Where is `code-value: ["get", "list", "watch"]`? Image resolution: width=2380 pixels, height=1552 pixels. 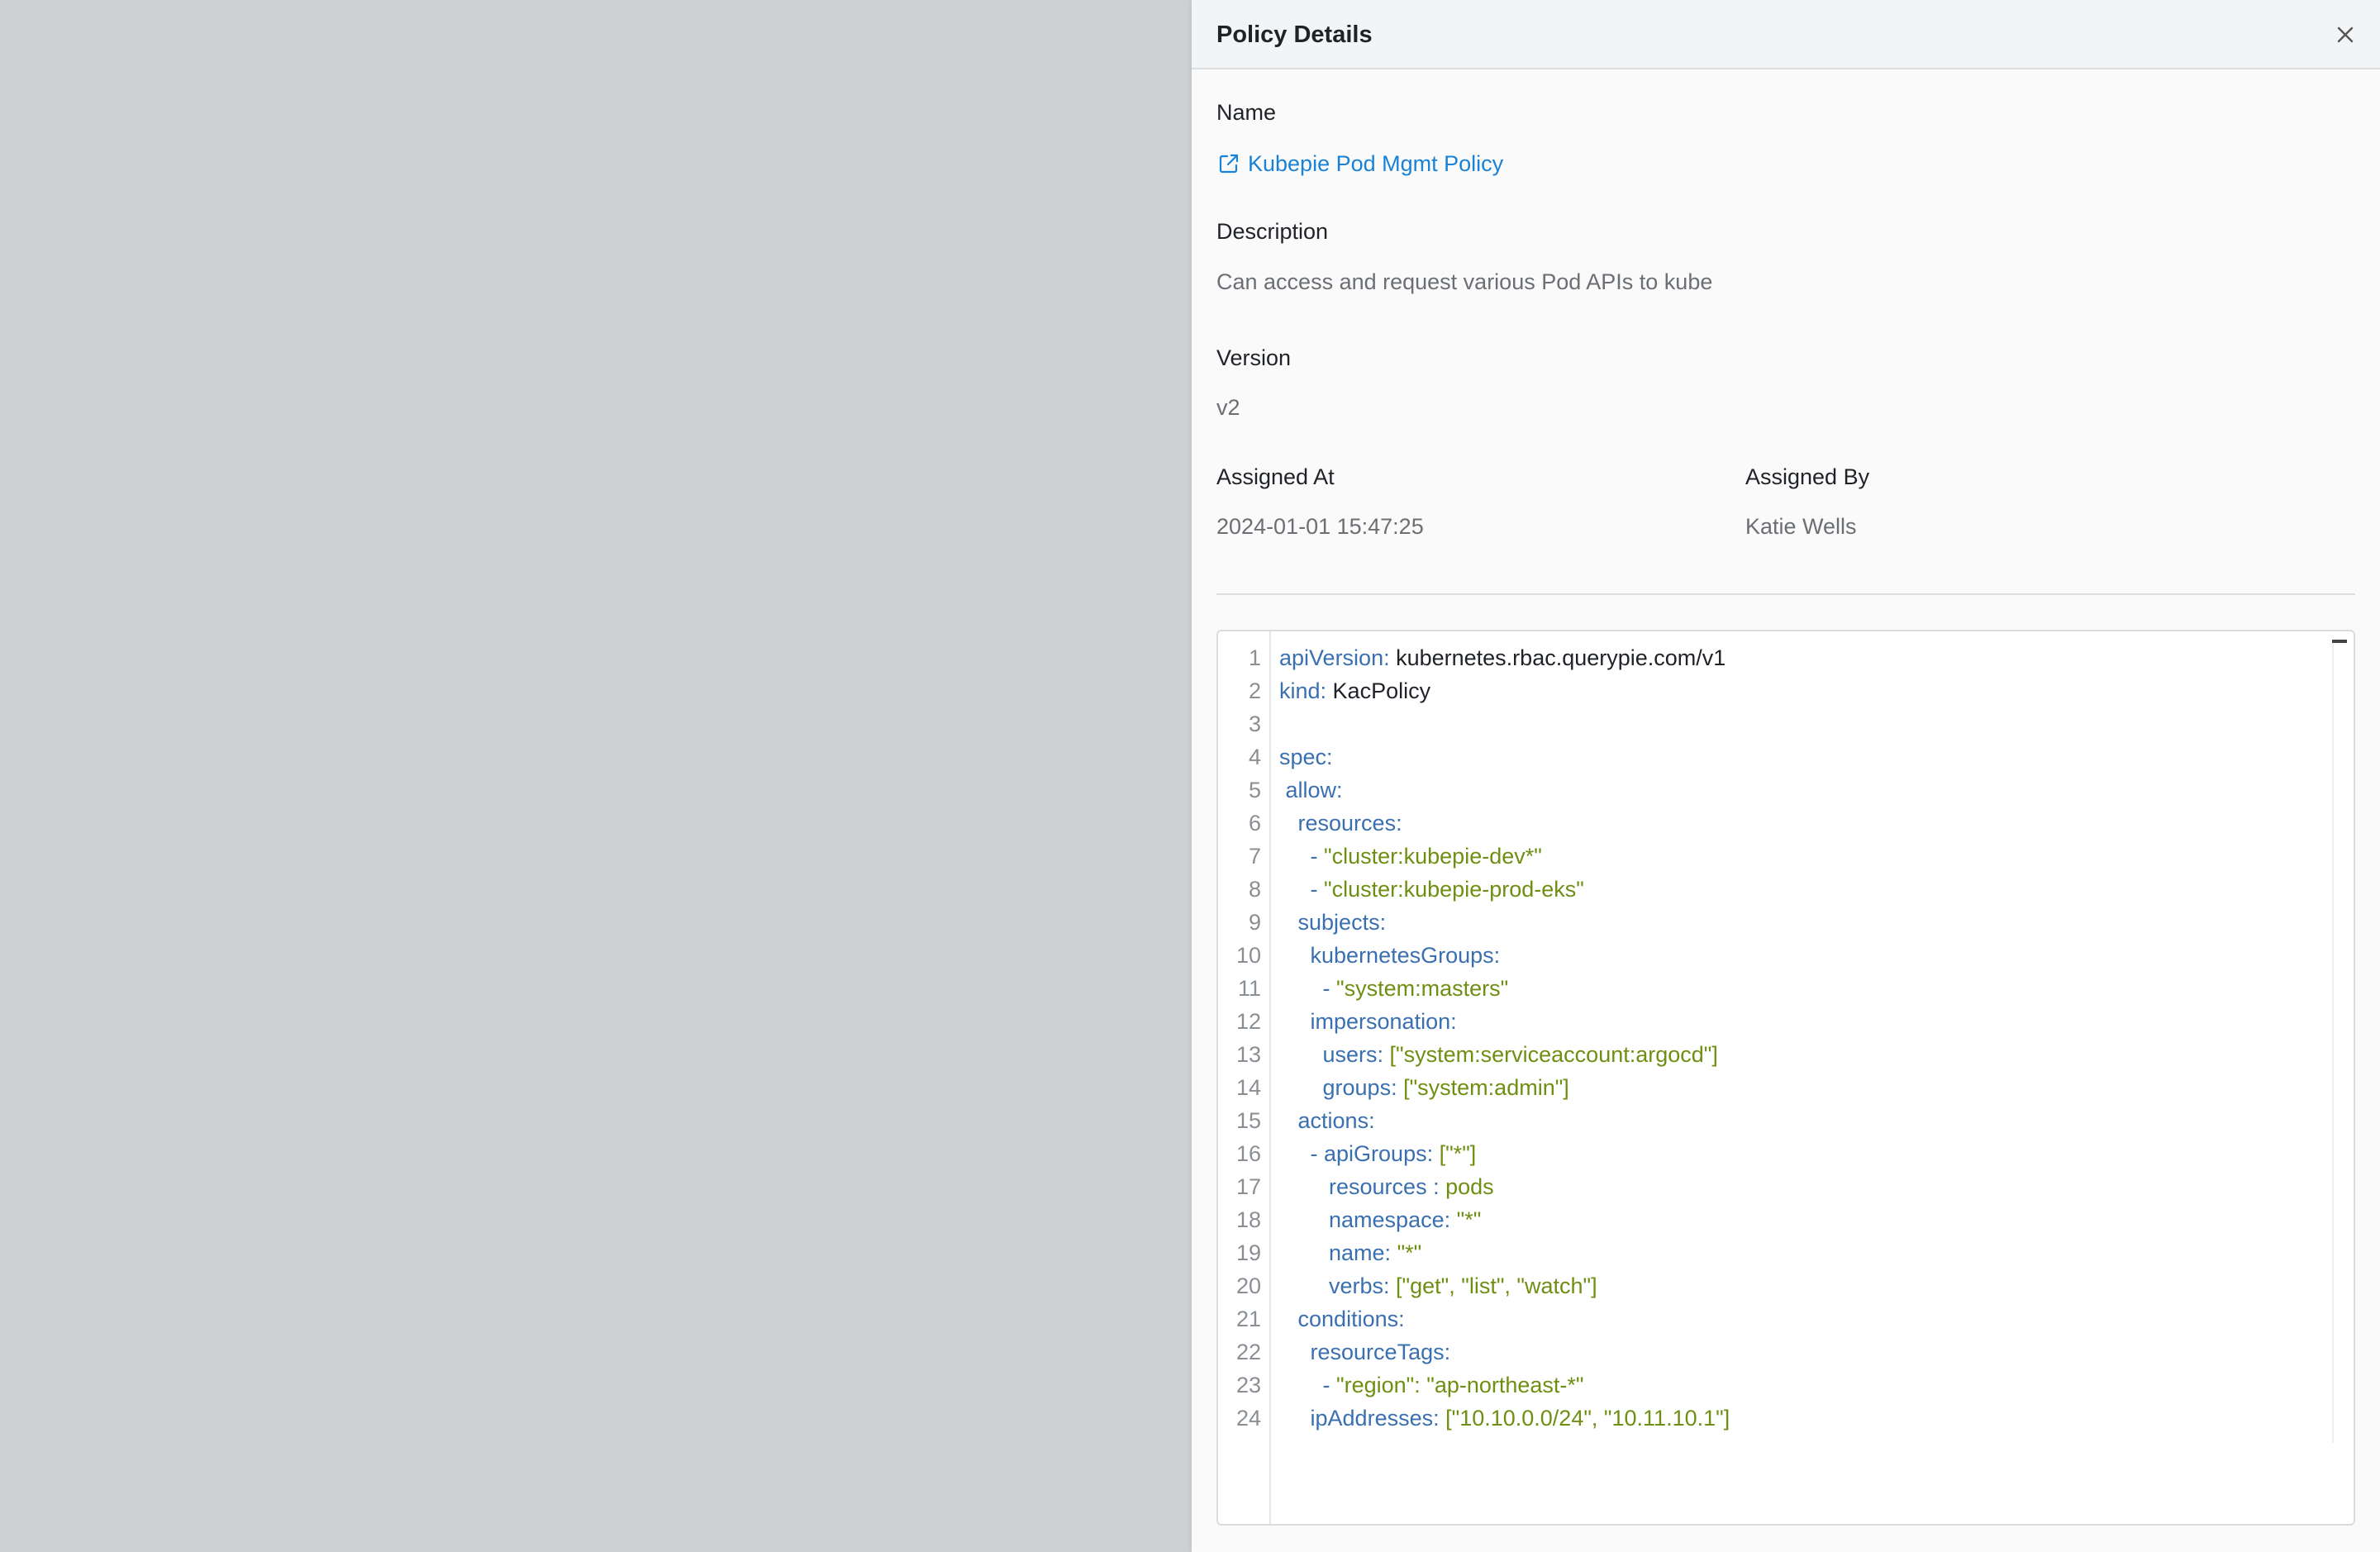 code-value: ["get", "list", "watch"] is located at coordinates (1493, 1285).